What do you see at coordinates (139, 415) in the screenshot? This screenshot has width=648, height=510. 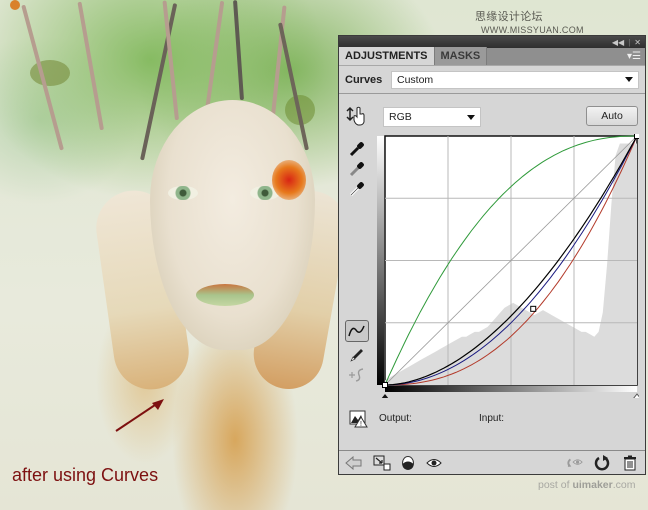 I see `annotation-arrow` at bounding box center [139, 415].